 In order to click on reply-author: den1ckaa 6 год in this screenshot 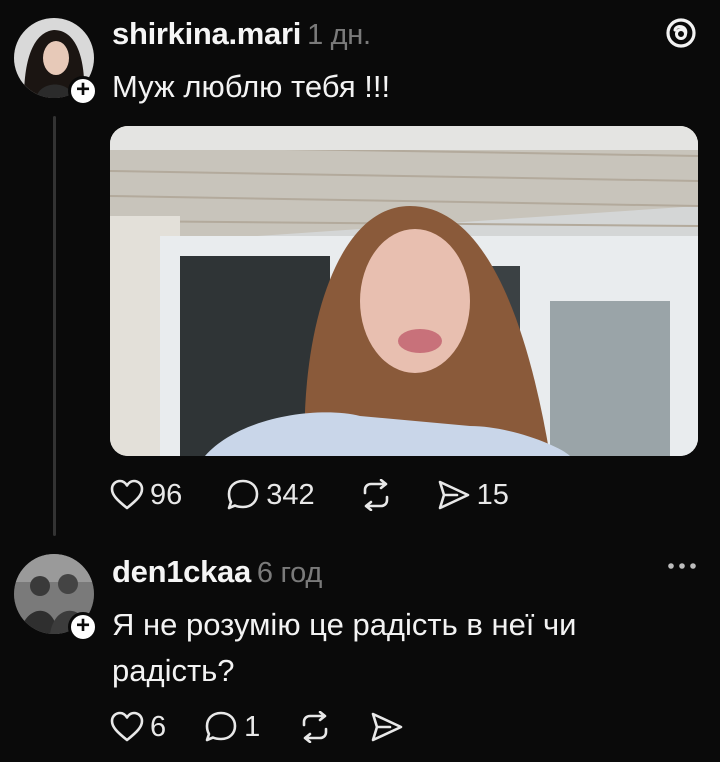, I will do `click(217, 572)`.